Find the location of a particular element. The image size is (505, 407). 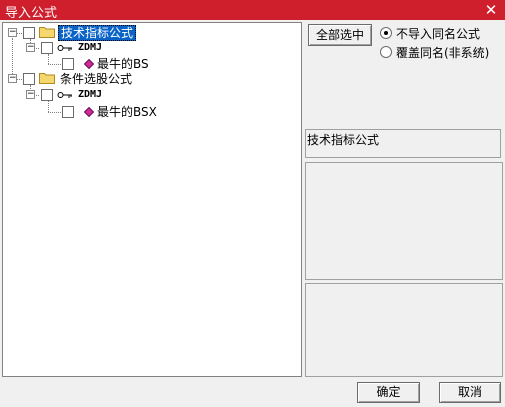

tree-node-label: 最牛的BSX is located at coordinates (127, 112).